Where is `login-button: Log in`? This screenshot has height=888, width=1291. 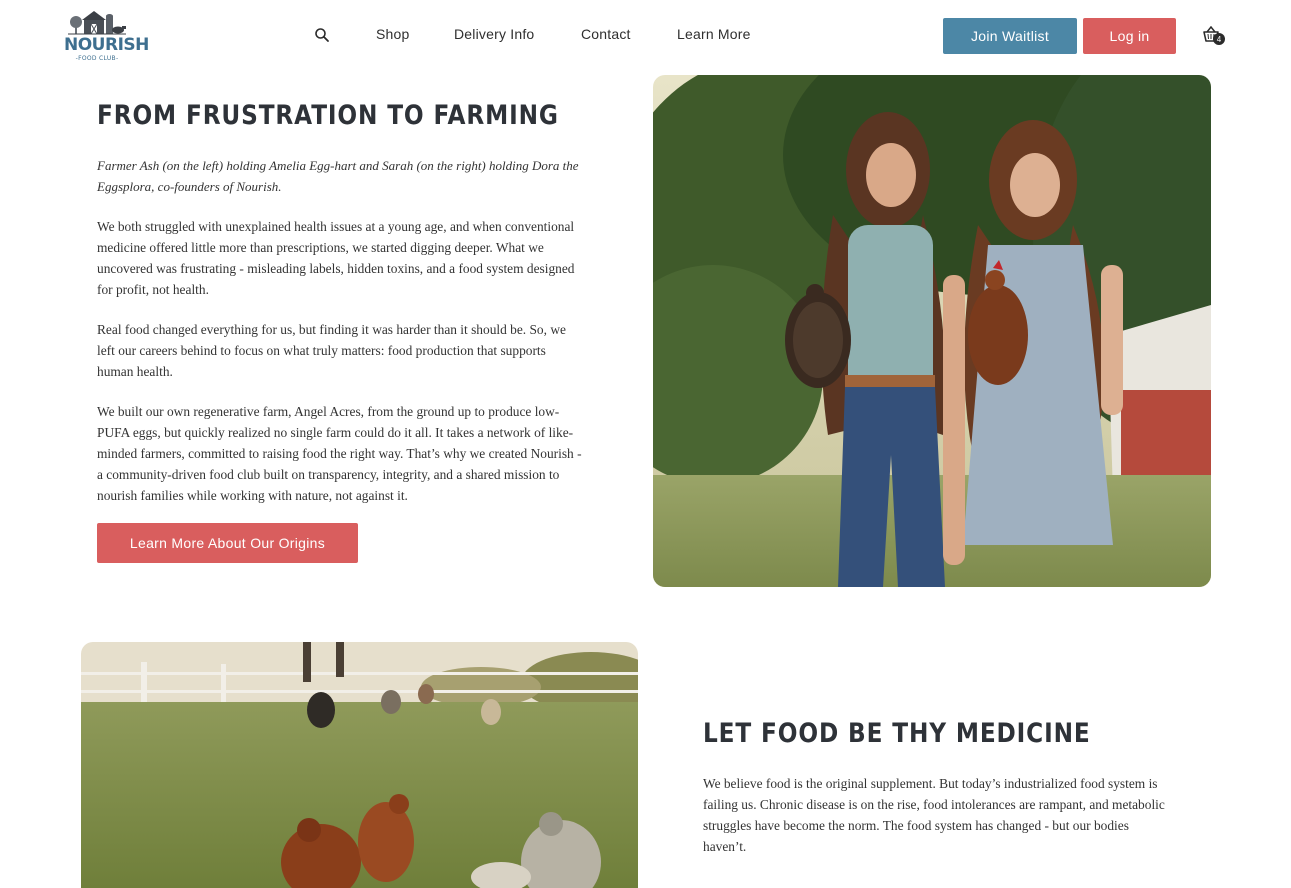
login-button: Log in is located at coordinates (1129, 36).